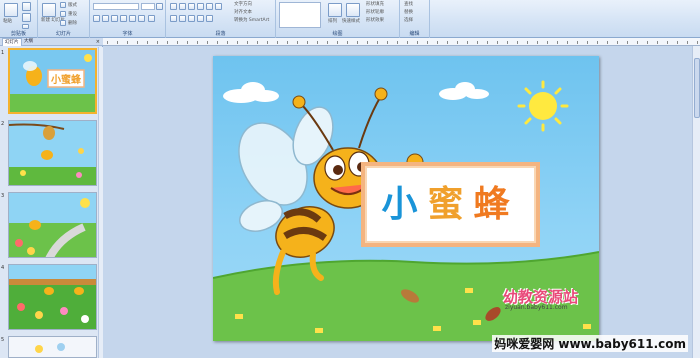  I want to click on panel-tabs: 幻灯片 大纲 ×, so click(51, 42).